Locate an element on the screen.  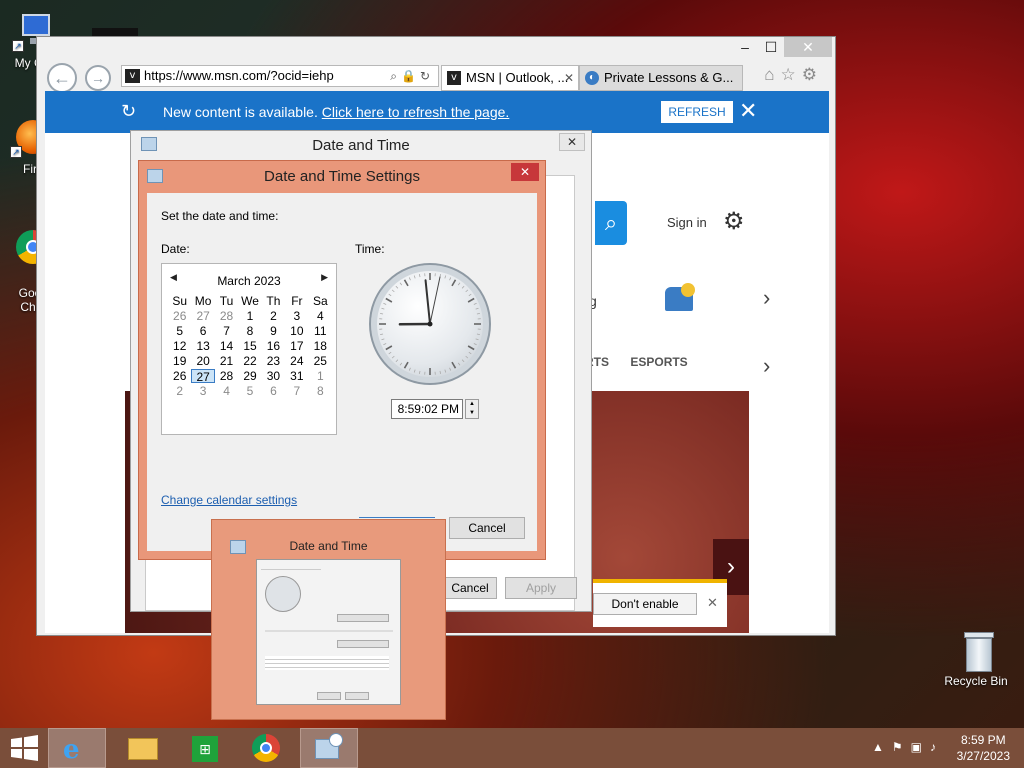
clock-face is located at coordinates (430, 324).